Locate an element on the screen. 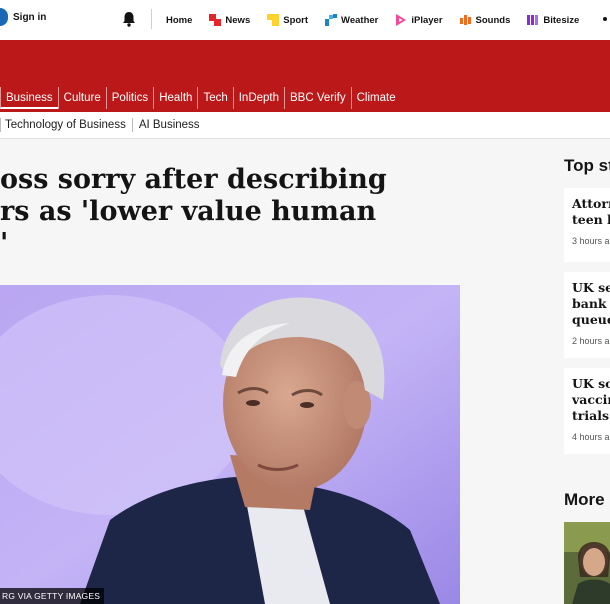 The height and width of the screenshot is (604, 610). story-timestamp: 2 hours a is located at coordinates (591, 341).